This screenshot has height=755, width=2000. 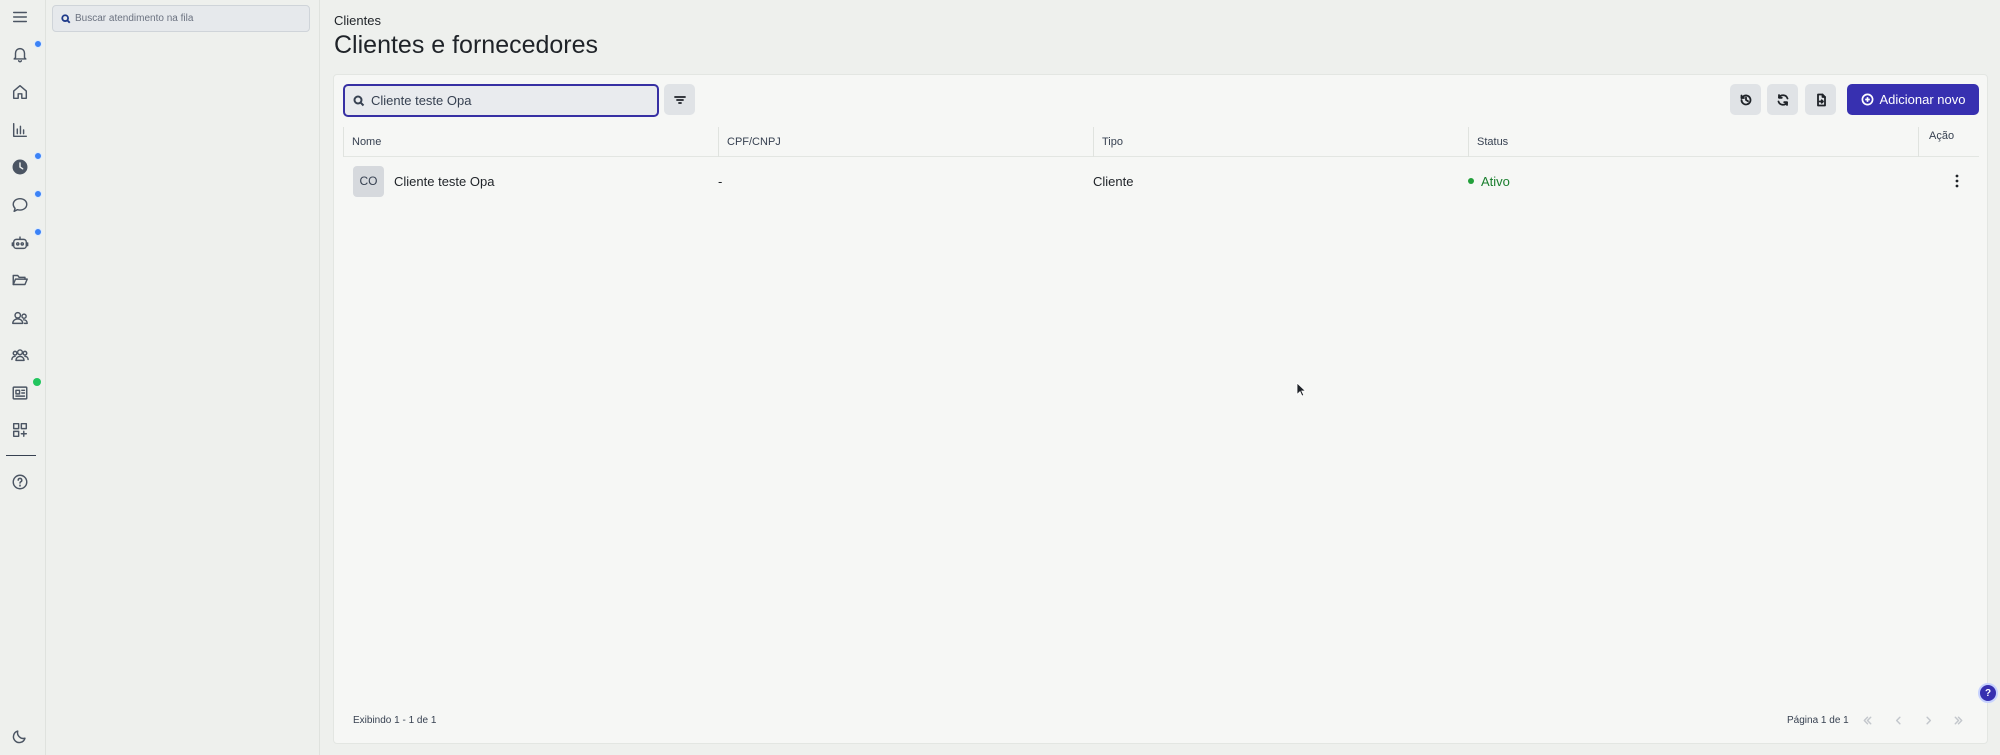 What do you see at coordinates (1922, 99) in the screenshot?
I see `add-new-label: Adicionar novo` at bounding box center [1922, 99].